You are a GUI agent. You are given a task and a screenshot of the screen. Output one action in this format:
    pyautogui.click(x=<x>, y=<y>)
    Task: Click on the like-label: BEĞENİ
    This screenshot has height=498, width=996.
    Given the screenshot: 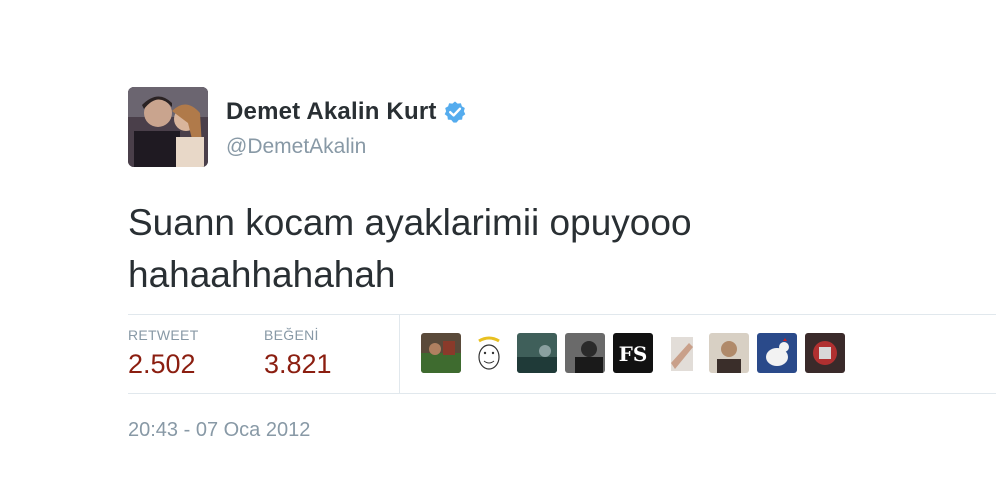 What is the action you would take?
    pyautogui.click(x=291, y=335)
    